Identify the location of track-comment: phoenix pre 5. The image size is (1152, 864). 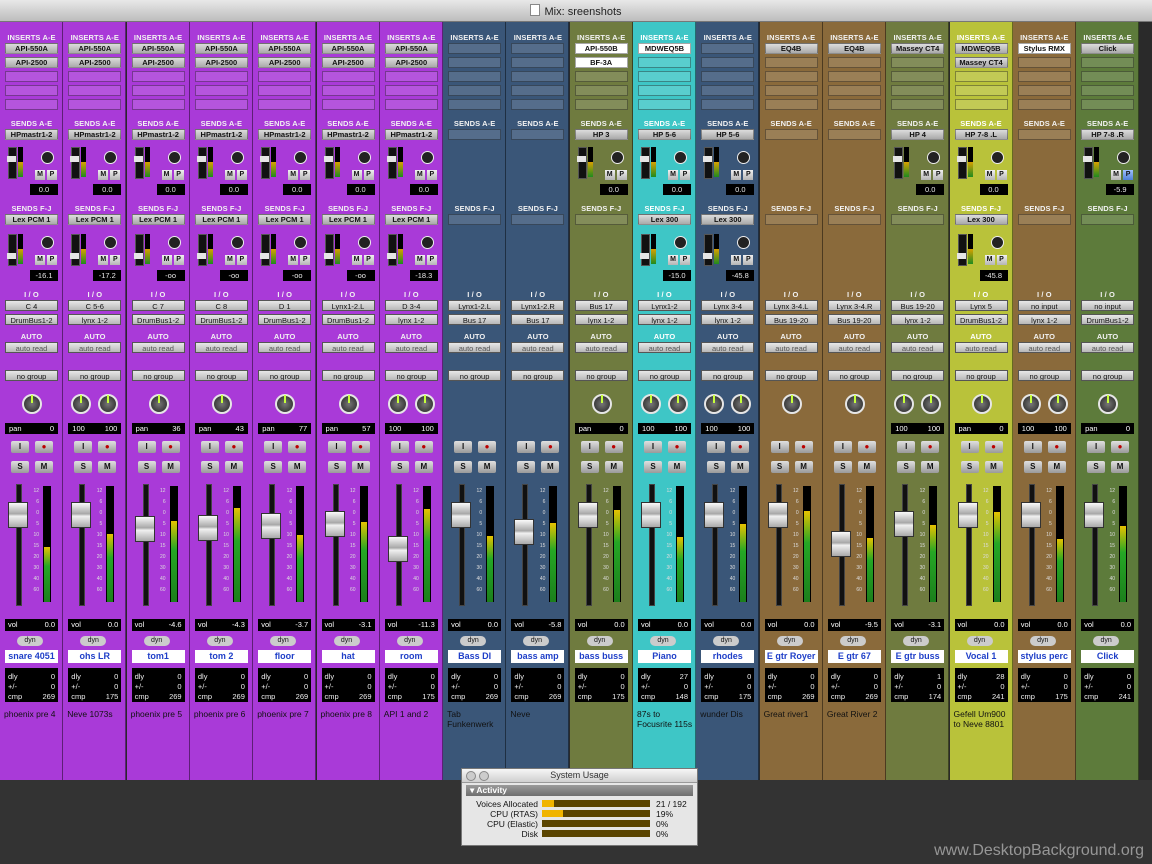
(159, 714).